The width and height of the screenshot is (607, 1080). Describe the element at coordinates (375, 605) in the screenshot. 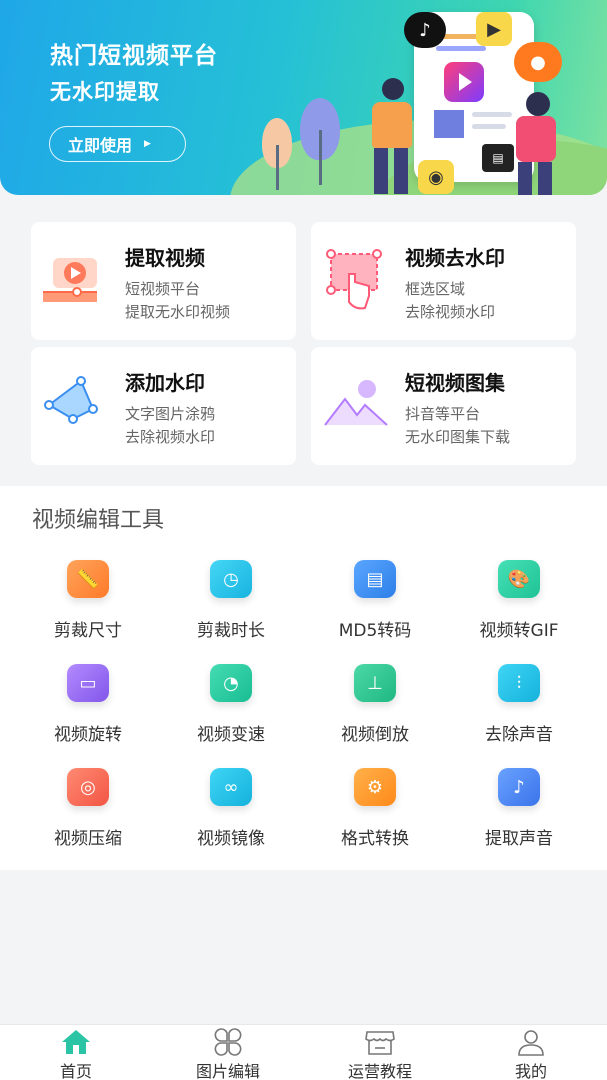

I see `tool-md5: ▤ MD5转码` at that location.